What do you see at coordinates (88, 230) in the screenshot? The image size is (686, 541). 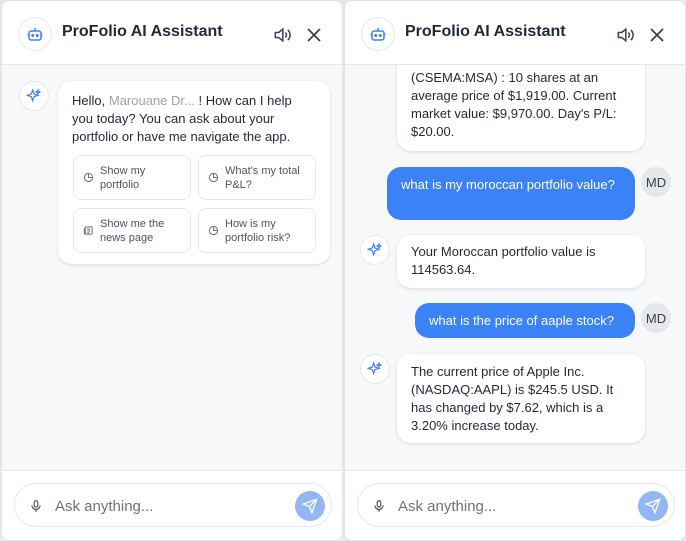 I see `newspaper-icon` at bounding box center [88, 230].